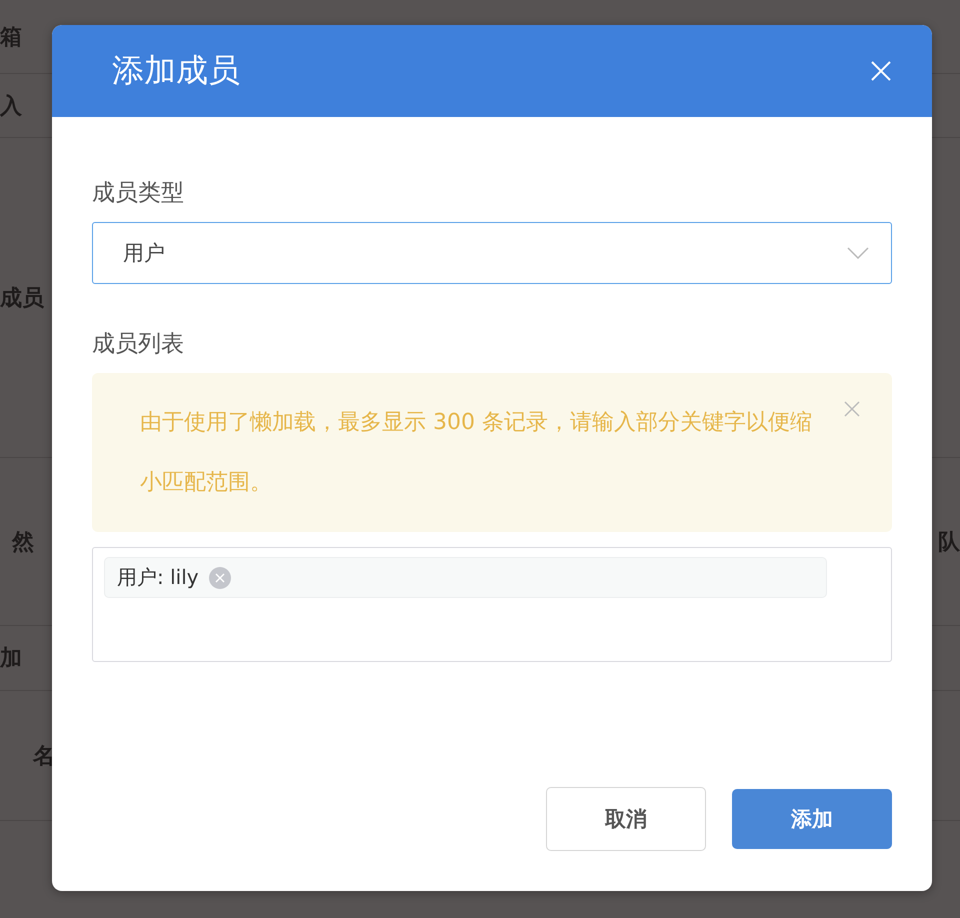  What do you see at coordinates (858, 253) in the screenshot?
I see `chevron-down-icon` at bounding box center [858, 253].